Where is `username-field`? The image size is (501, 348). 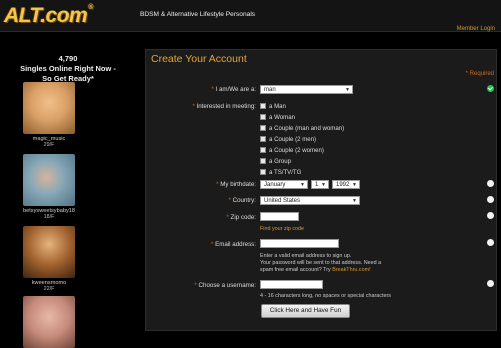
username-field is located at coordinates (291, 284).